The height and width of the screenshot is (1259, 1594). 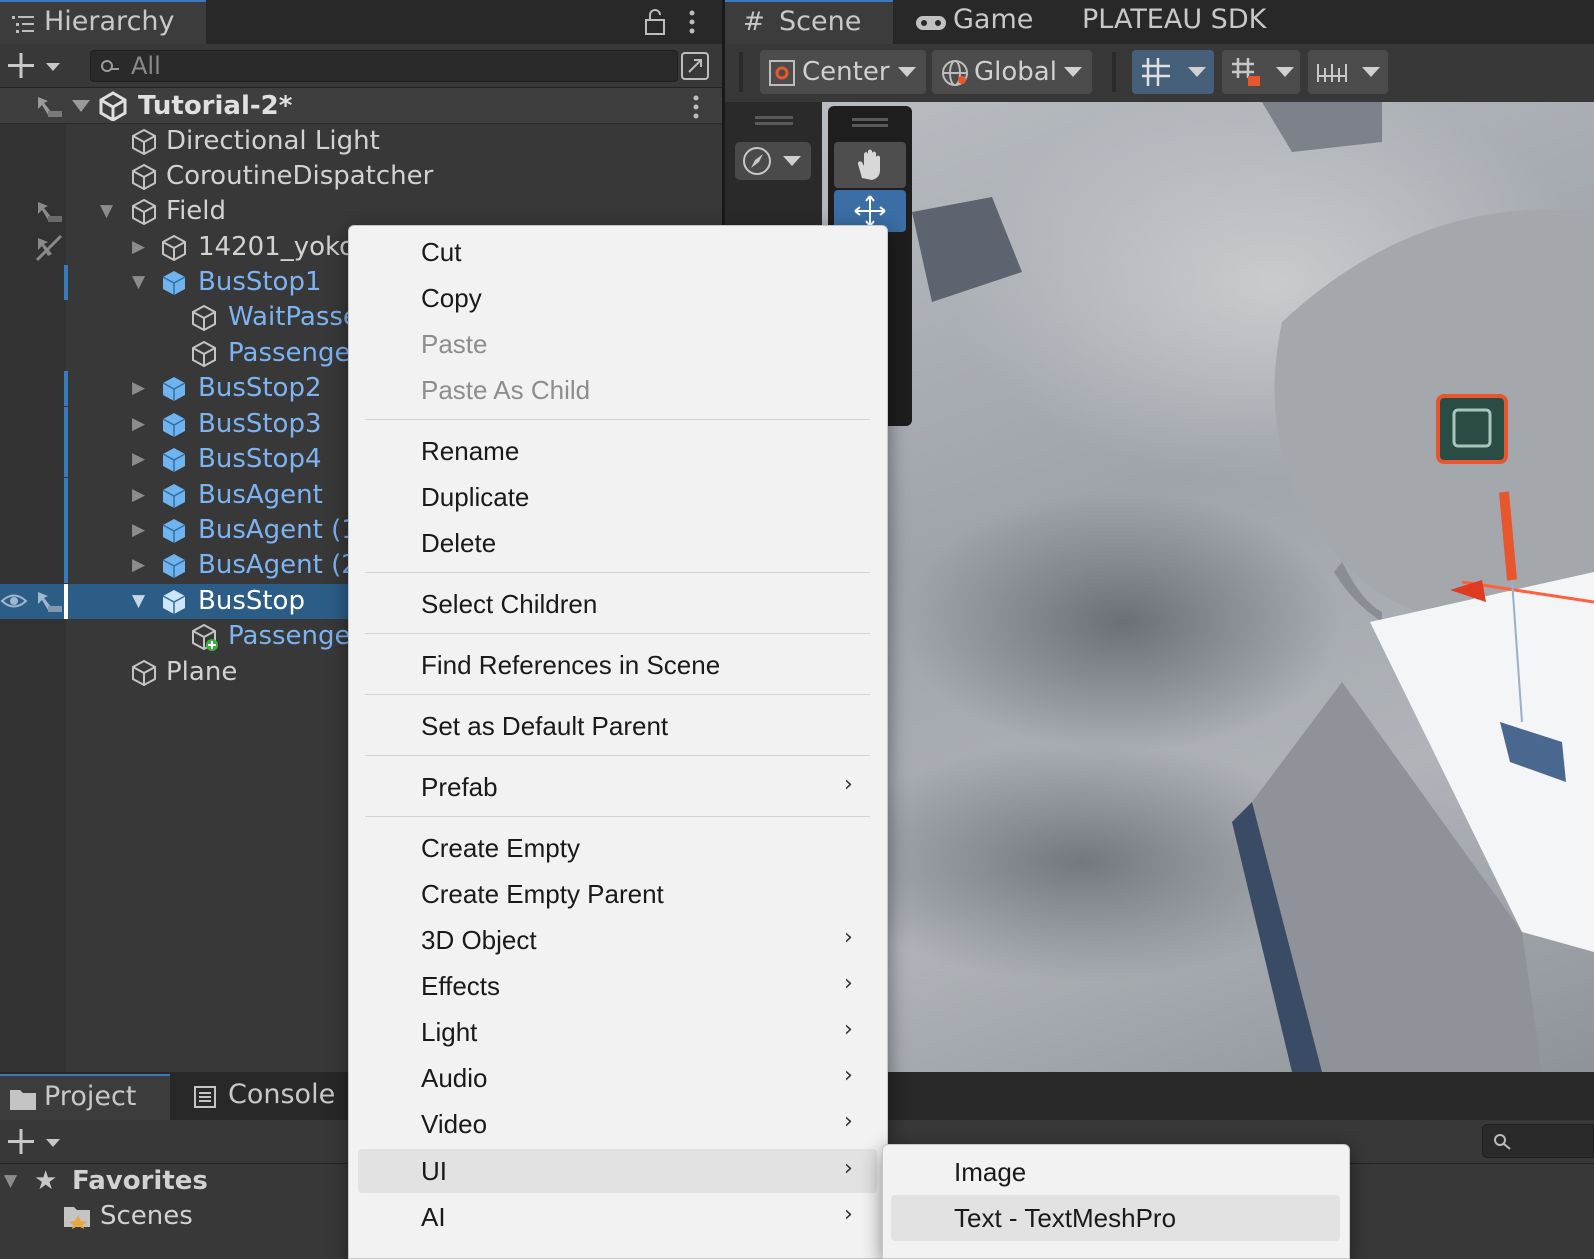 I want to click on expand-arrow-icon, so click(x=81, y=106).